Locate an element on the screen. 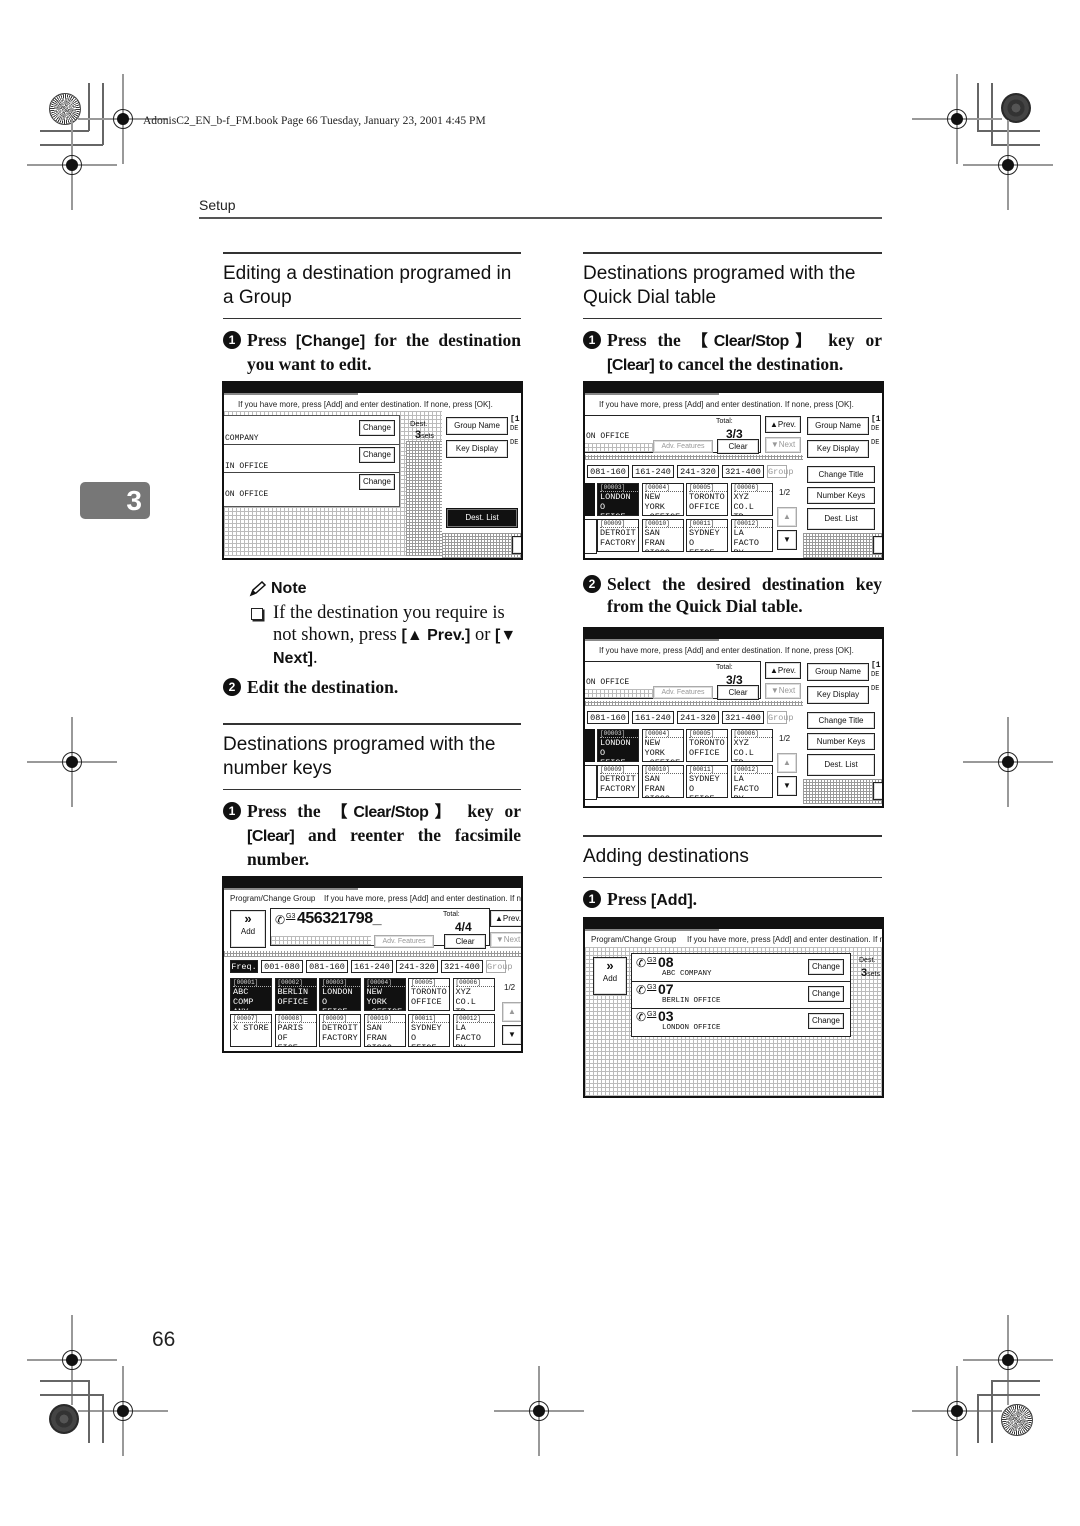 Image resolution: width=1080 pixels, height=1526 pixels. key-label: XYZ CO.L is located at coordinates (465, 997).